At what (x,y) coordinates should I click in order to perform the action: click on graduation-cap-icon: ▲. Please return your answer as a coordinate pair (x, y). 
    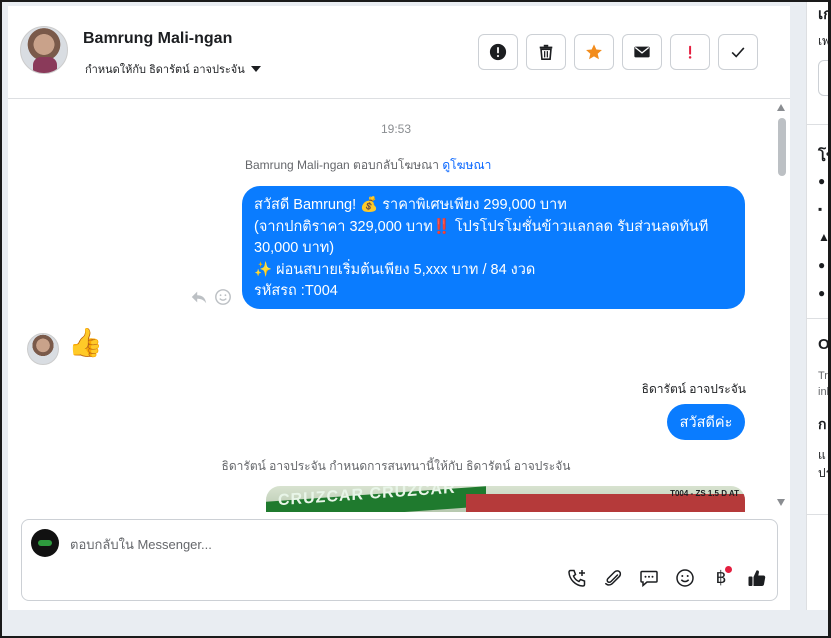
    Looking at the image, I should click on (824, 237).